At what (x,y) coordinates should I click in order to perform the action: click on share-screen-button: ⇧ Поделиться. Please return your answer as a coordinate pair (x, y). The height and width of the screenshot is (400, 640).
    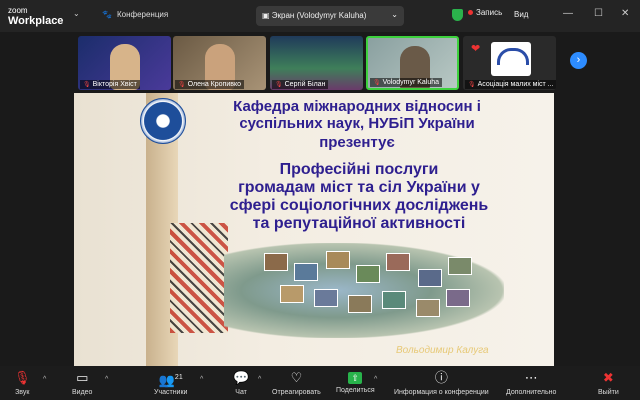
    Looking at the image, I should click on (355, 382).